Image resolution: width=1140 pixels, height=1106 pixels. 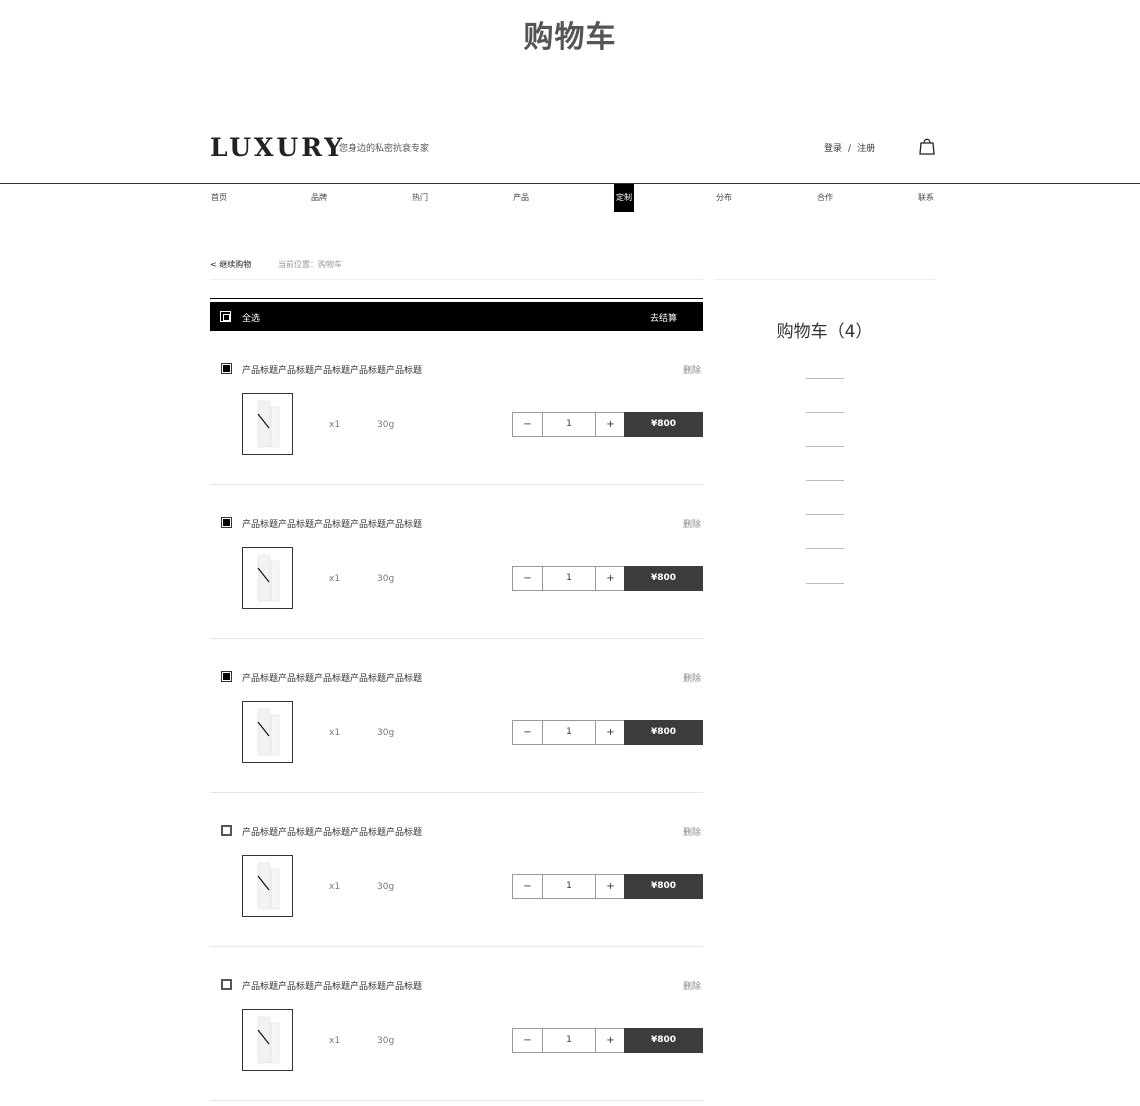 I want to click on nav-item-brand: 品牌, so click(x=319, y=198).